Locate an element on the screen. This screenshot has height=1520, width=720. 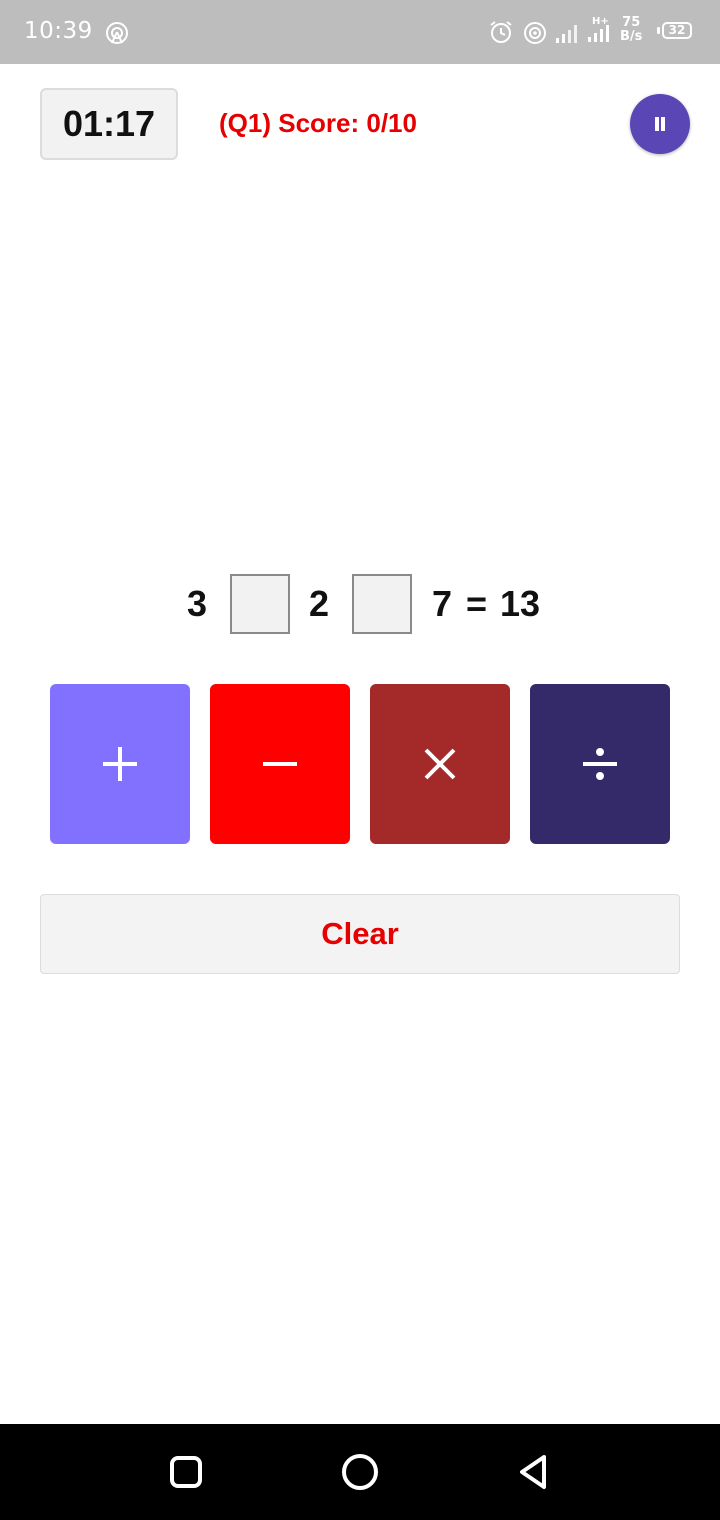
plus-icon is located at coordinates (120, 764).